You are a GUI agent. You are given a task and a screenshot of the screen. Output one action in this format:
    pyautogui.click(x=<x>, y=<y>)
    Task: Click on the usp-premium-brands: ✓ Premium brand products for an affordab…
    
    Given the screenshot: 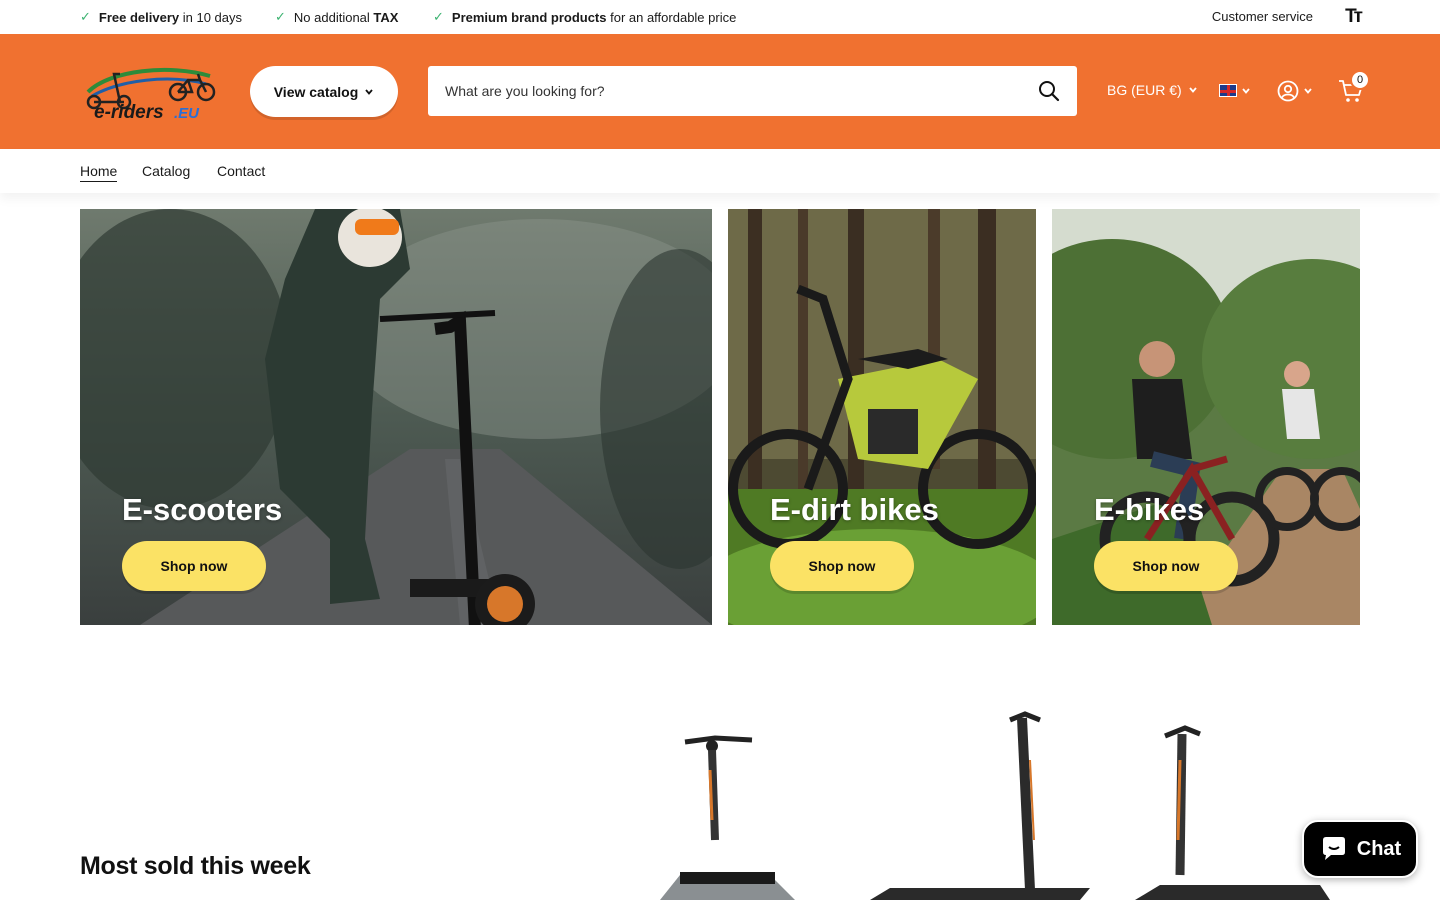 What is the action you would take?
    pyautogui.click(x=584, y=17)
    